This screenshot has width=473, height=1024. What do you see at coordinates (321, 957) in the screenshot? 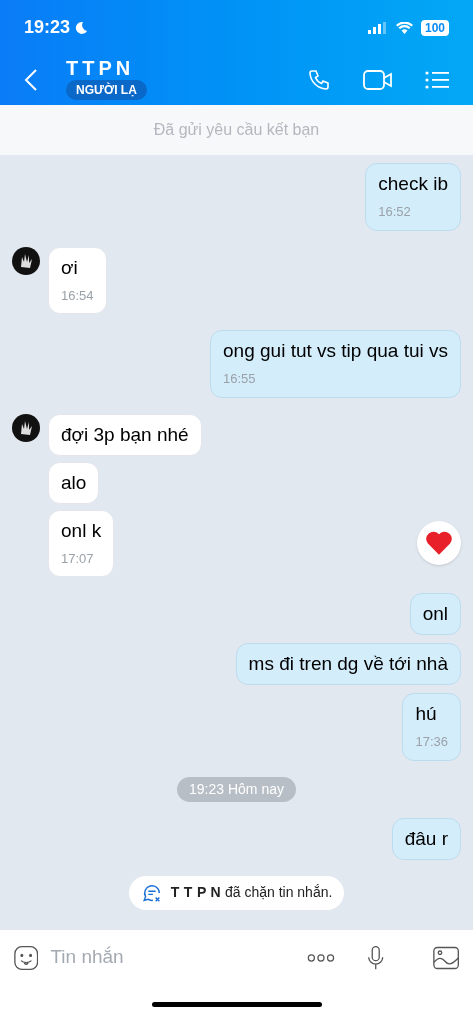
I see `more-icon` at bounding box center [321, 957].